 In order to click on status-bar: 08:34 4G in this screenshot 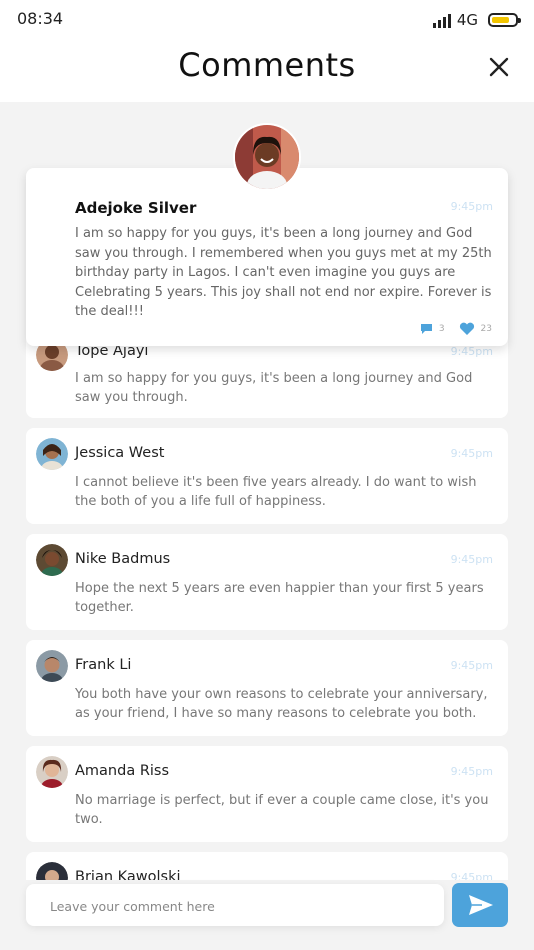, I will do `click(267, 20)`.